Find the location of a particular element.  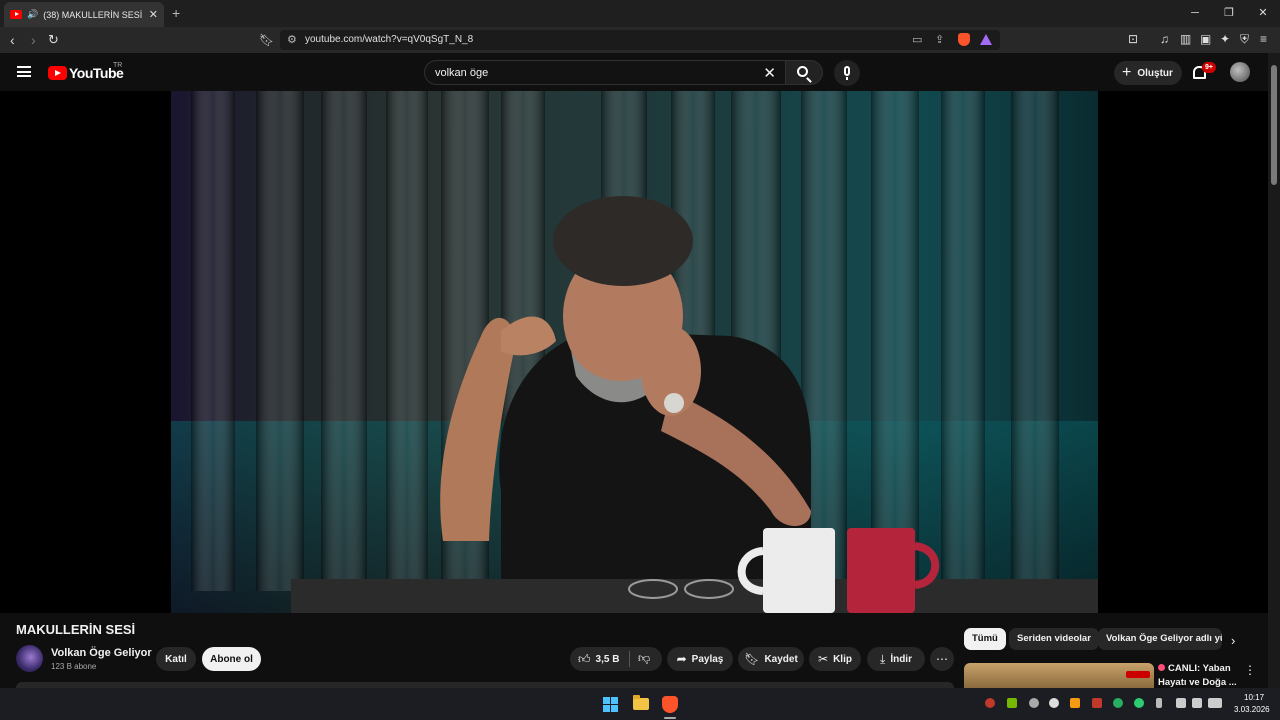

related-title-line1: CANLI: Yaban is located at coordinates (1194, 668).